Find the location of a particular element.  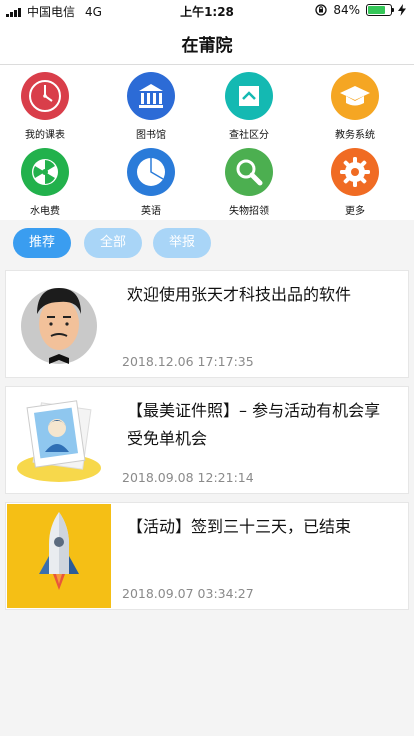

grid-item-lost-found: 失物招领 is located at coordinates (249, 182).